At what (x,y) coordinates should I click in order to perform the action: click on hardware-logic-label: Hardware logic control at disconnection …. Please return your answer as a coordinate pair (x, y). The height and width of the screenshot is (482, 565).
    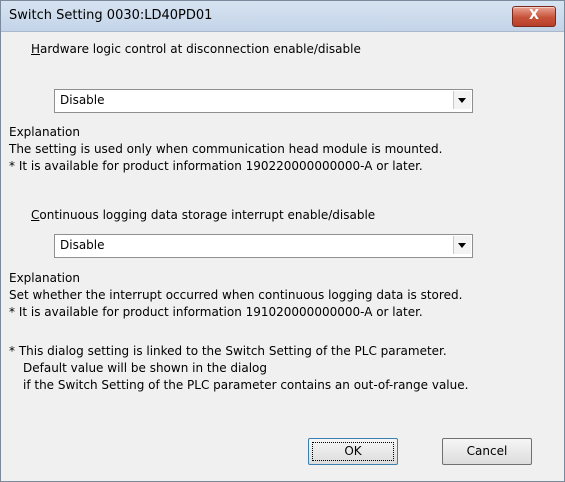
    Looking at the image, I should click on (196, 49).